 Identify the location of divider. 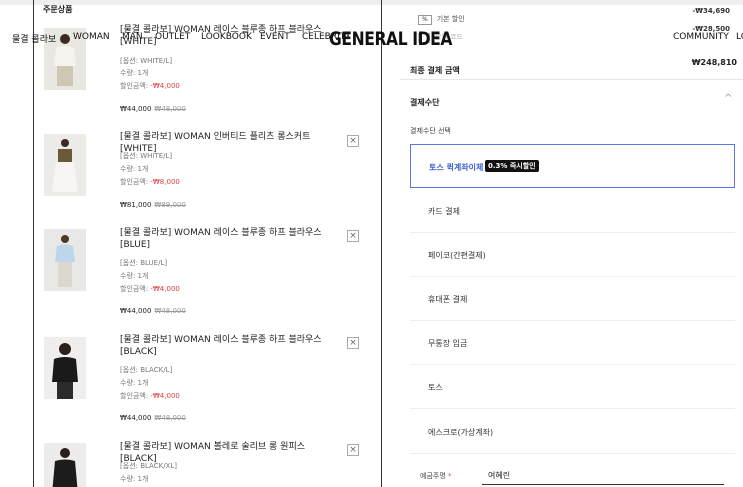
(571, 79).